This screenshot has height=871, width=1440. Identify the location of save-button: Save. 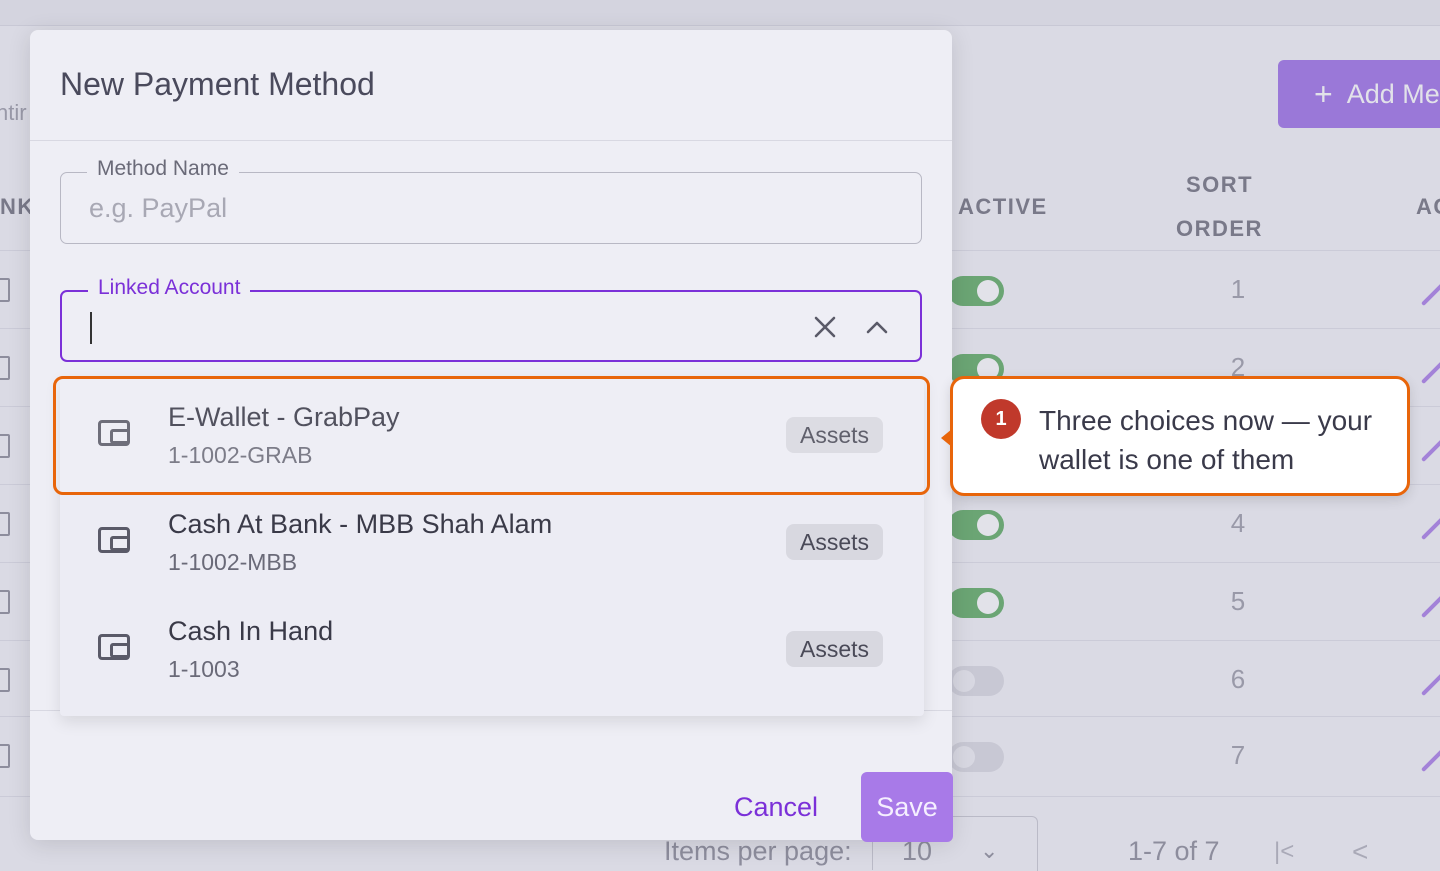
(907, 807).